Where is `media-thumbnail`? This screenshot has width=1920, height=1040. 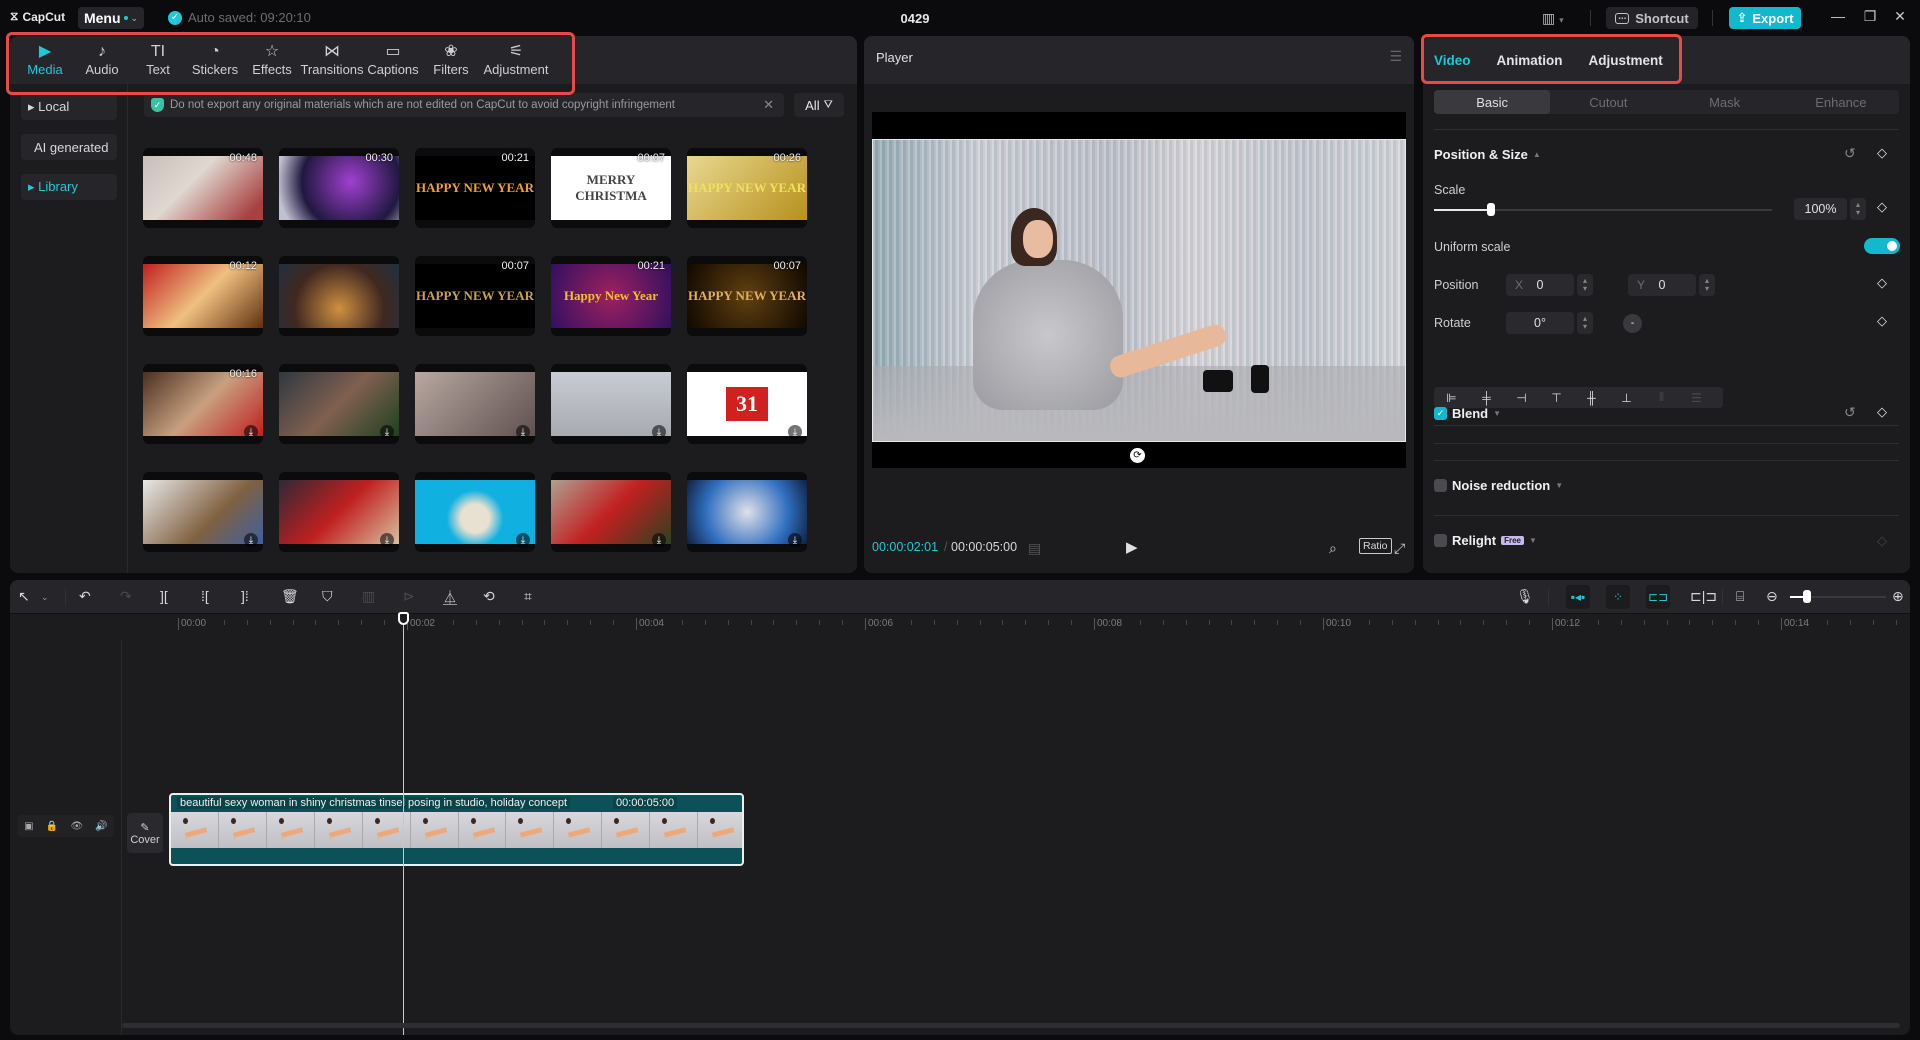
media-thumbnail is located at coordinates (339, 296).